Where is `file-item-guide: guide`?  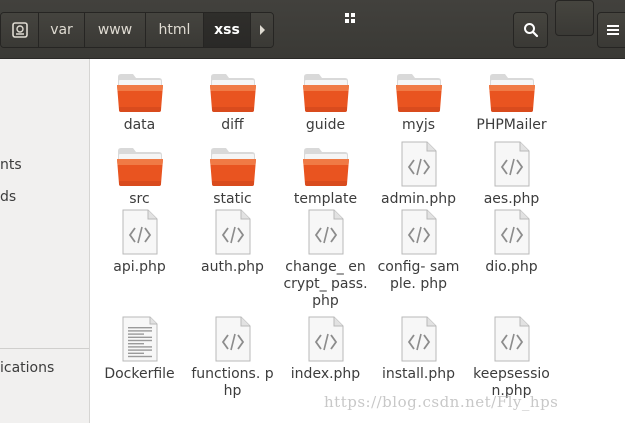
file-item-guide: guide is located at coordinates (325, 99).